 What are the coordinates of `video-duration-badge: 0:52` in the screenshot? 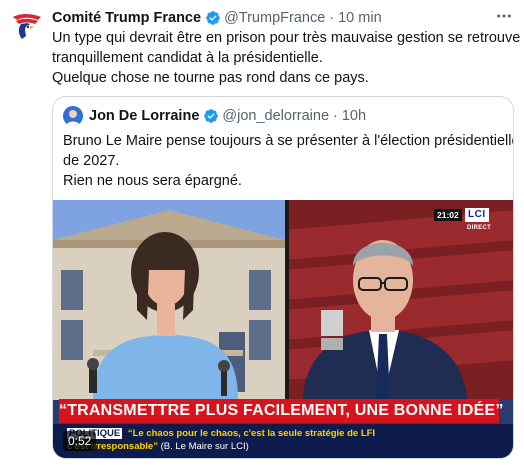 It's located at (80, 441).